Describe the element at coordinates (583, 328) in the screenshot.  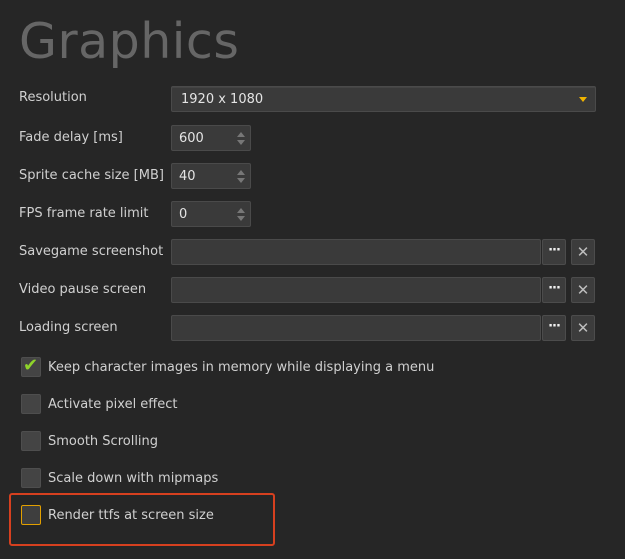
I see `loading-screen-clear-button: ✕` at that location.